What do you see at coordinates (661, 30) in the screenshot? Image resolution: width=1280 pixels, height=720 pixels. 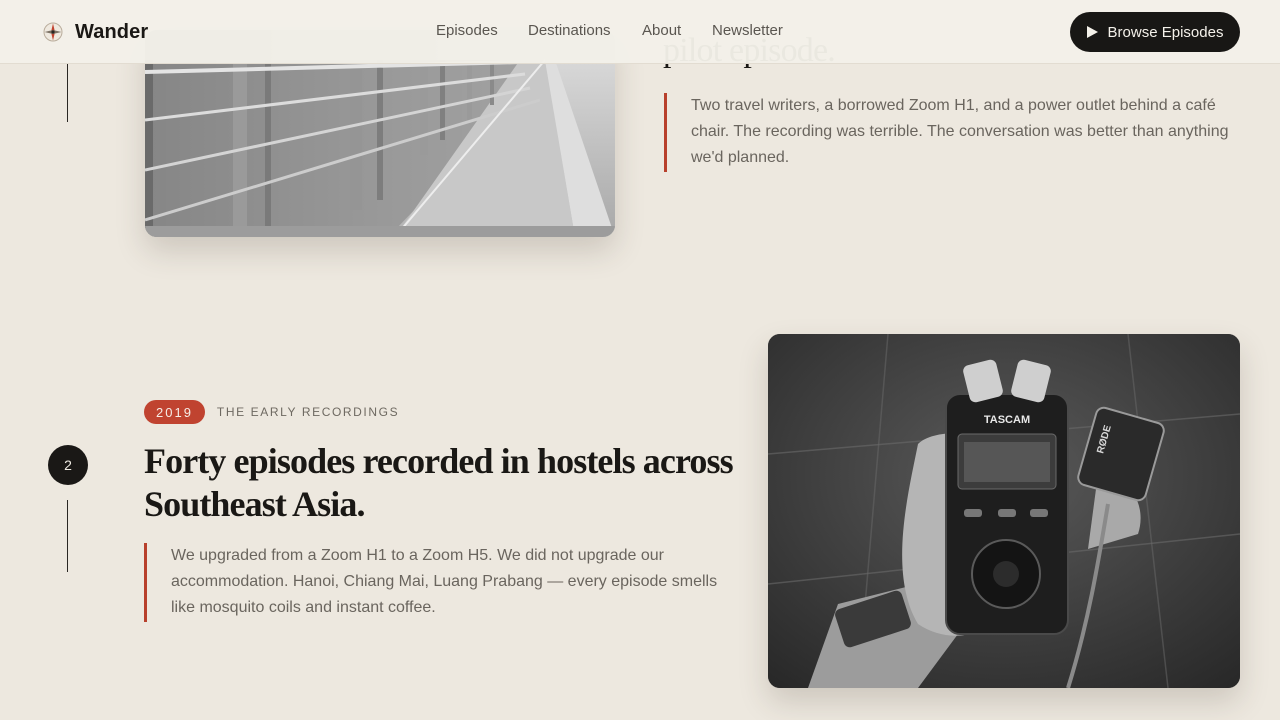 I see `nav-link-about: About` at bounding box center [661, 30].